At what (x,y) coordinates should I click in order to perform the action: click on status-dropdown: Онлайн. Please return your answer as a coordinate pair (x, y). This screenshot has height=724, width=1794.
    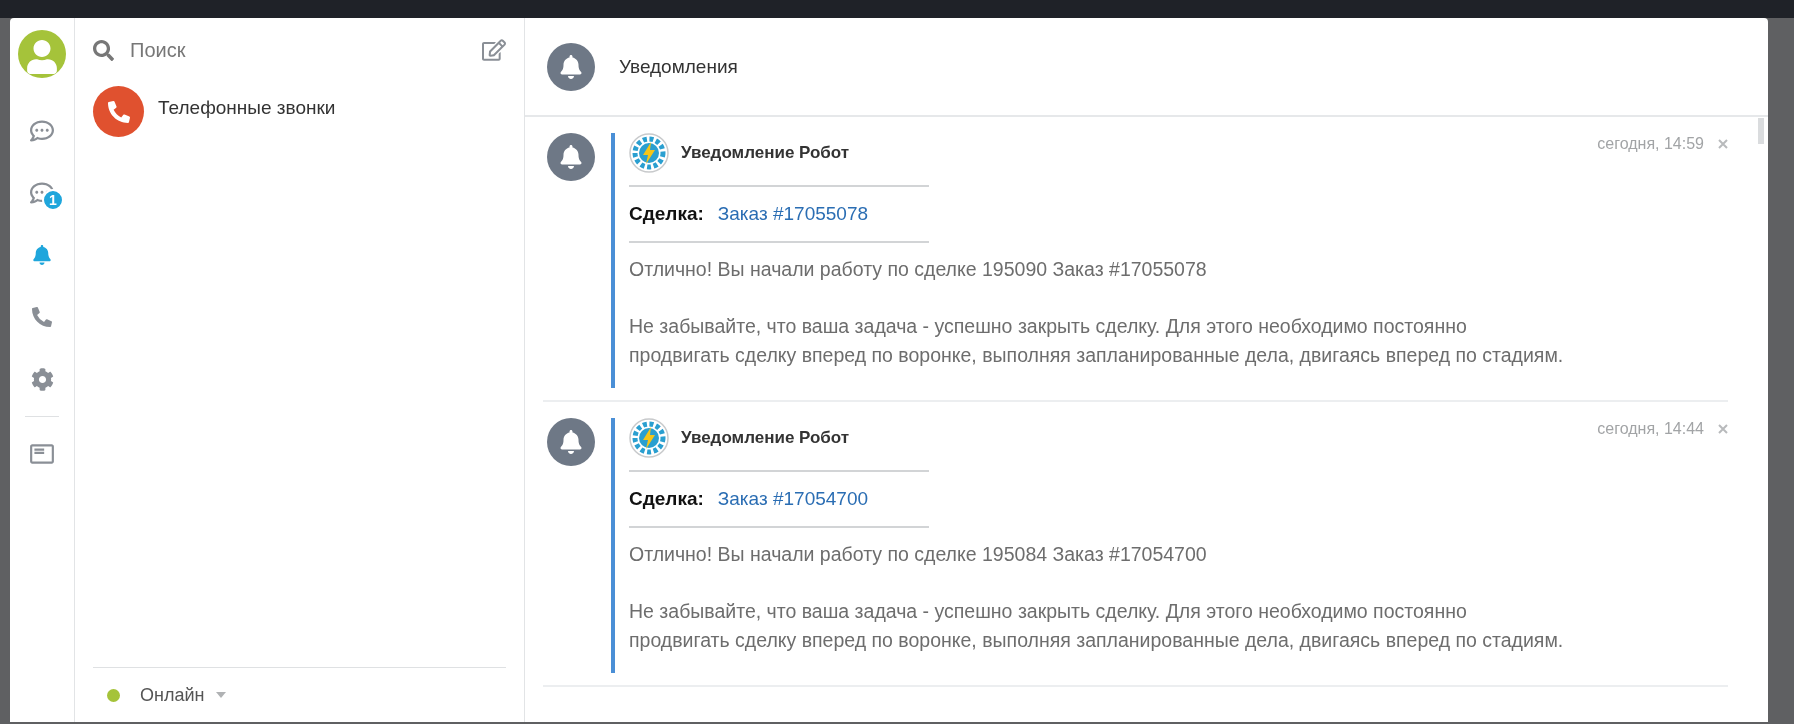
    Looking at the image, I should click on (183, 695).